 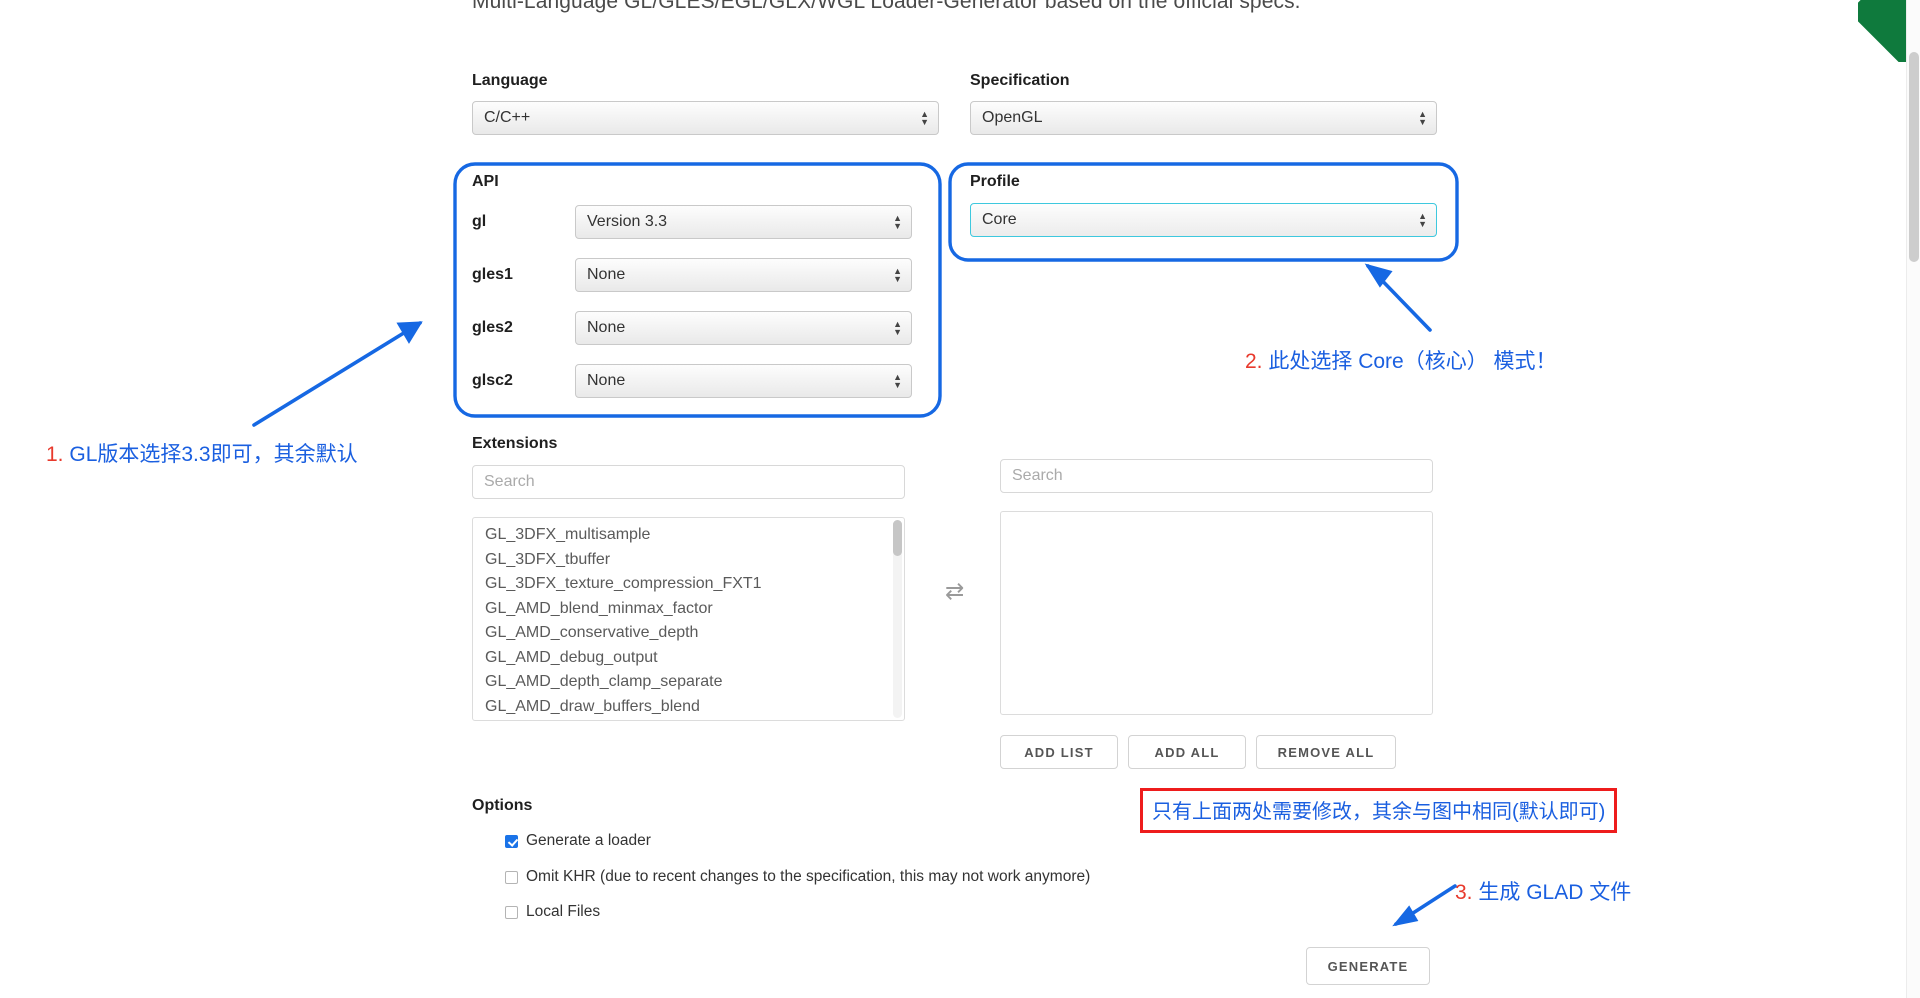 I want to click on option-label: Local Files, so click(x=563, y=911).